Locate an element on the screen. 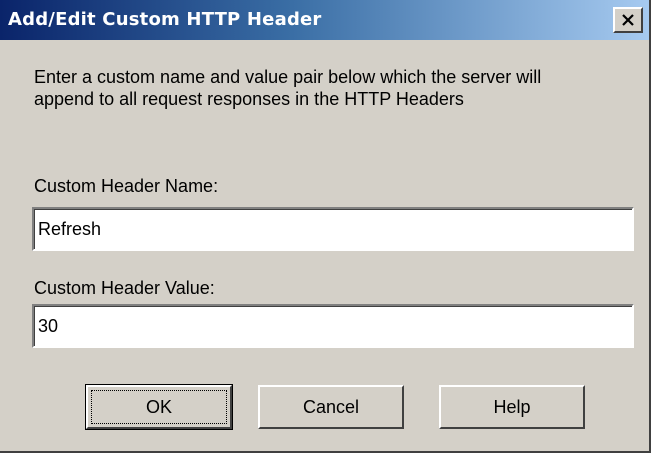  help-button-label: Help is located at coordinates (512, 406).